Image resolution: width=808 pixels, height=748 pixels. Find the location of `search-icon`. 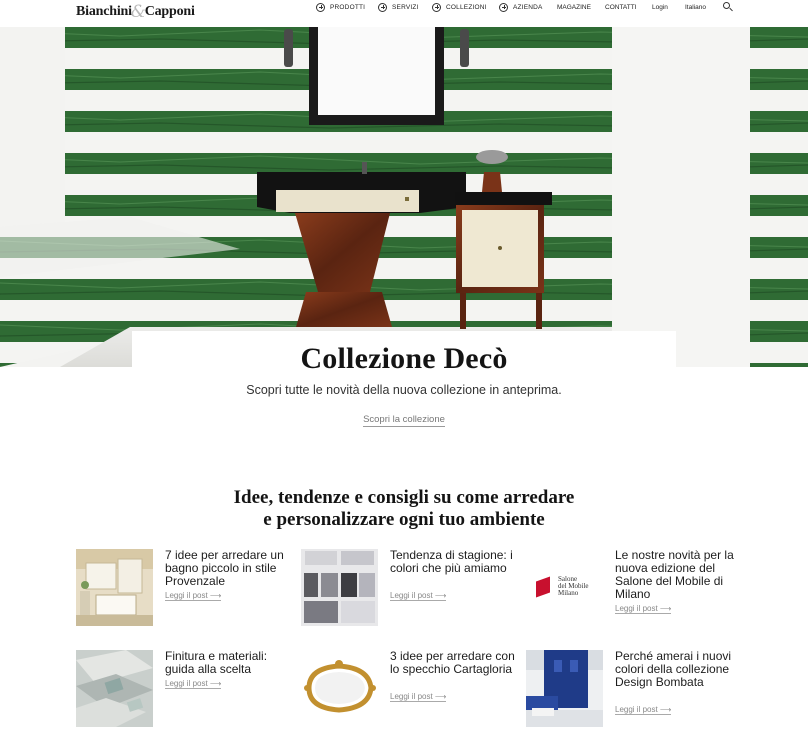

search-icon is located at coordinates (728, 7).